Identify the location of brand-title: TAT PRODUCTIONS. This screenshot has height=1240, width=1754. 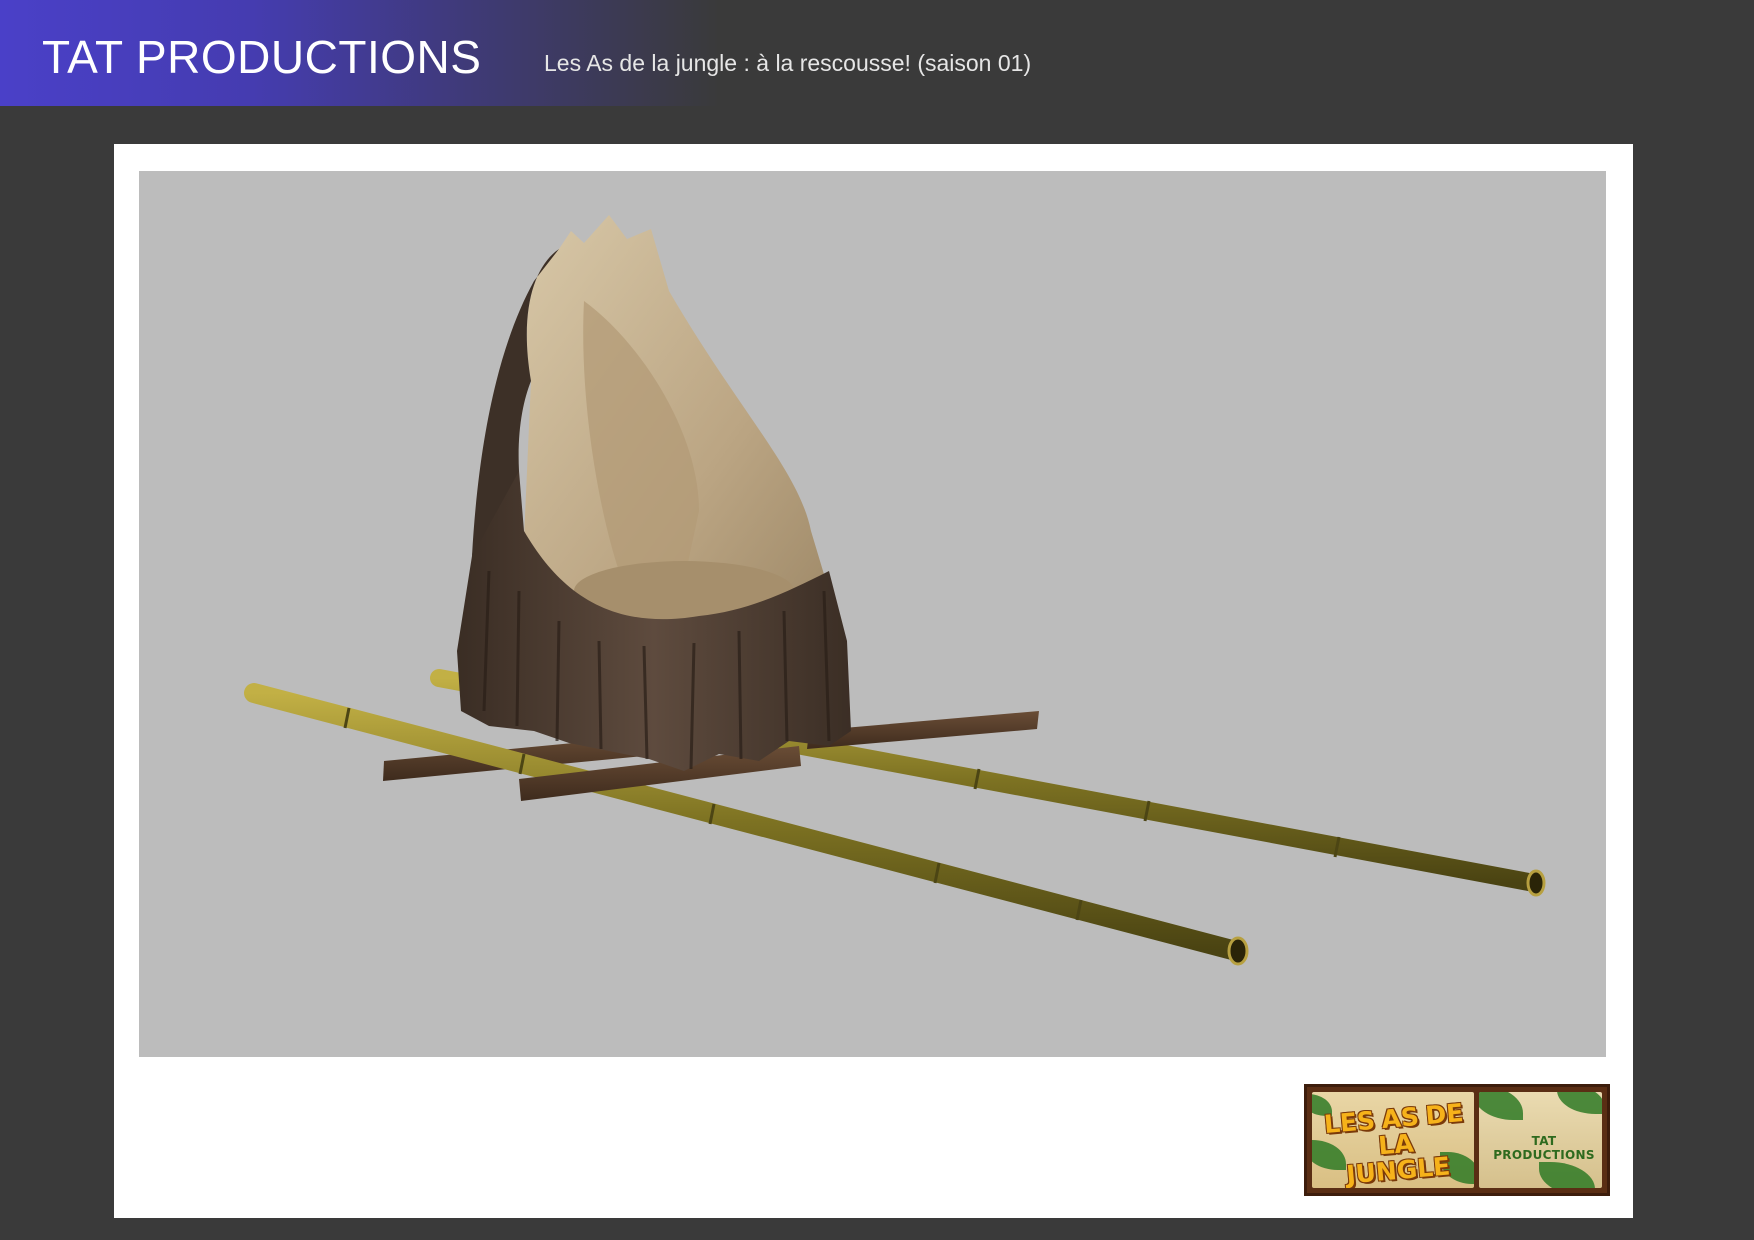
(262, 57).